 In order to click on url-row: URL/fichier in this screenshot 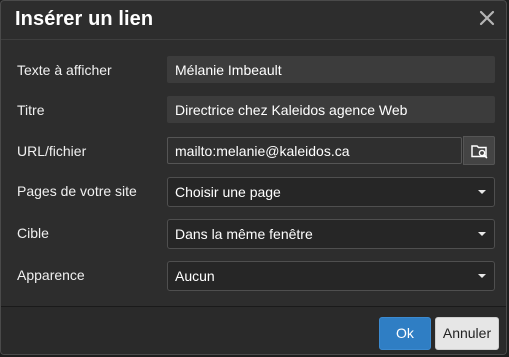, I will do `click(253, 150)`.